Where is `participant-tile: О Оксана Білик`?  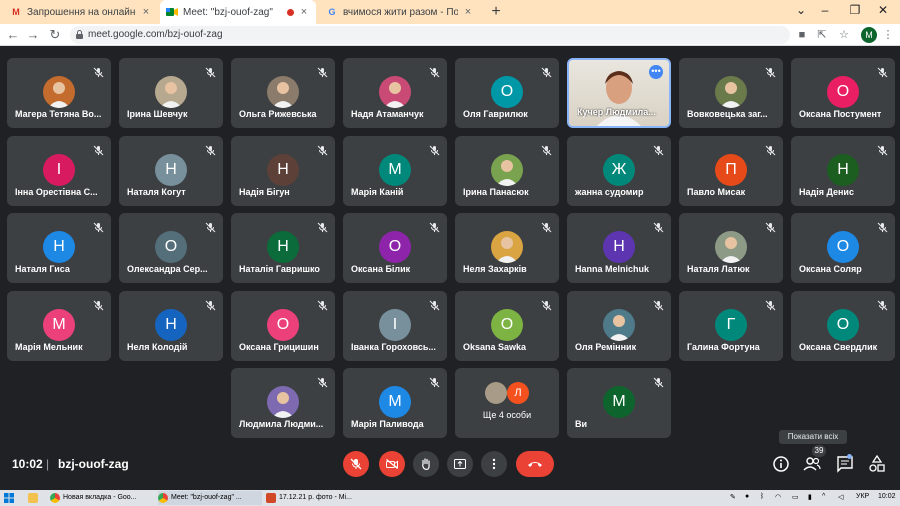 participant-tile: О Оксана Білик is located at coordinates (395, 248).